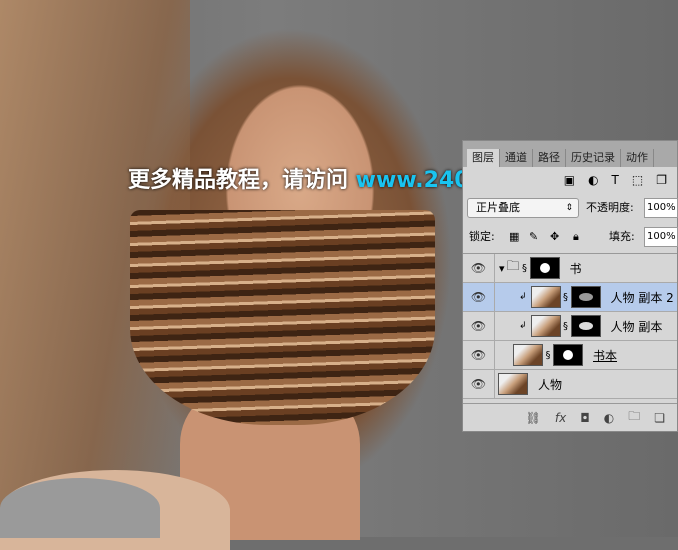 This screenshot has height=550, width=678. What do you see at coordinates (576, 237) in the screenshot?
I see `lock-all-icon: 🔒︎` at bounding box center [576, 237].